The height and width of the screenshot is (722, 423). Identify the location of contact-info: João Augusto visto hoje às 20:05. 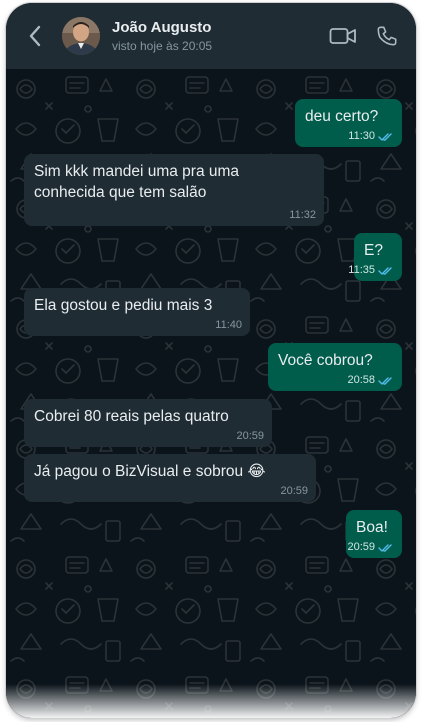
(213, 36).